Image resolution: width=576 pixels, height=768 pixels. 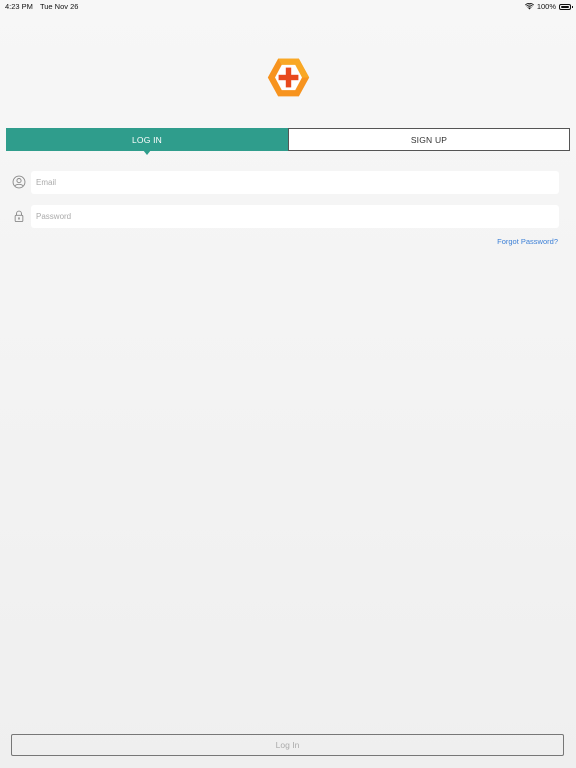 I want to click on password-row, so click(x=285, y=216).